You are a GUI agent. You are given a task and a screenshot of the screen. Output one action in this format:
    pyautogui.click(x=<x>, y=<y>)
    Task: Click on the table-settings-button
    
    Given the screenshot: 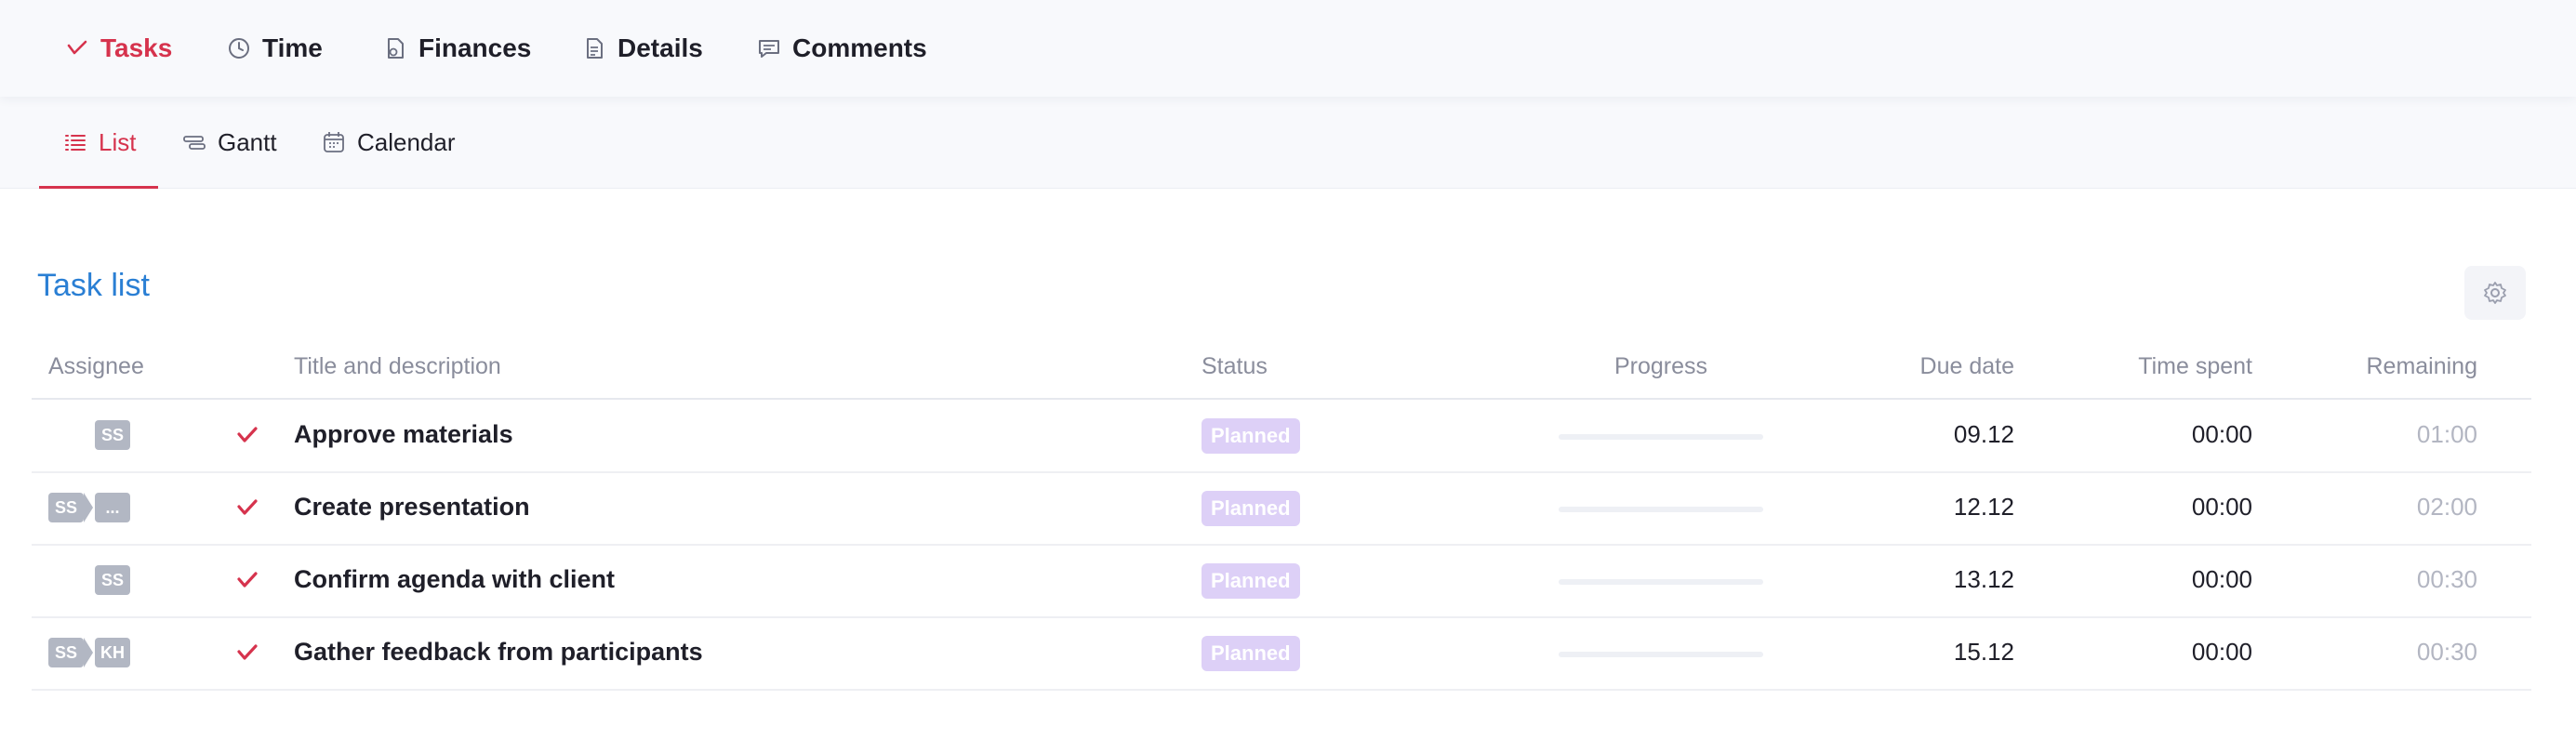 What is the action you would take?
    pyautogui.click(x=2495, y=293)
    